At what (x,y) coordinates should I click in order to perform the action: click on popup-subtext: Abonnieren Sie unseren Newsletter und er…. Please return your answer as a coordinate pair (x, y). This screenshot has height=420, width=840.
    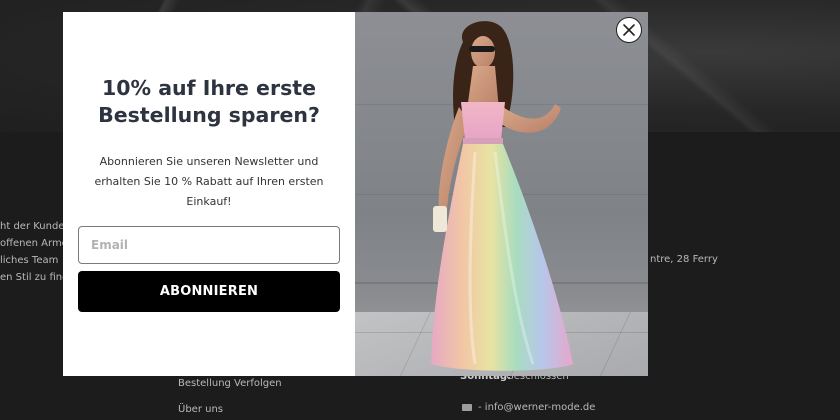
    Looking at the image, I should click on (209, 181).